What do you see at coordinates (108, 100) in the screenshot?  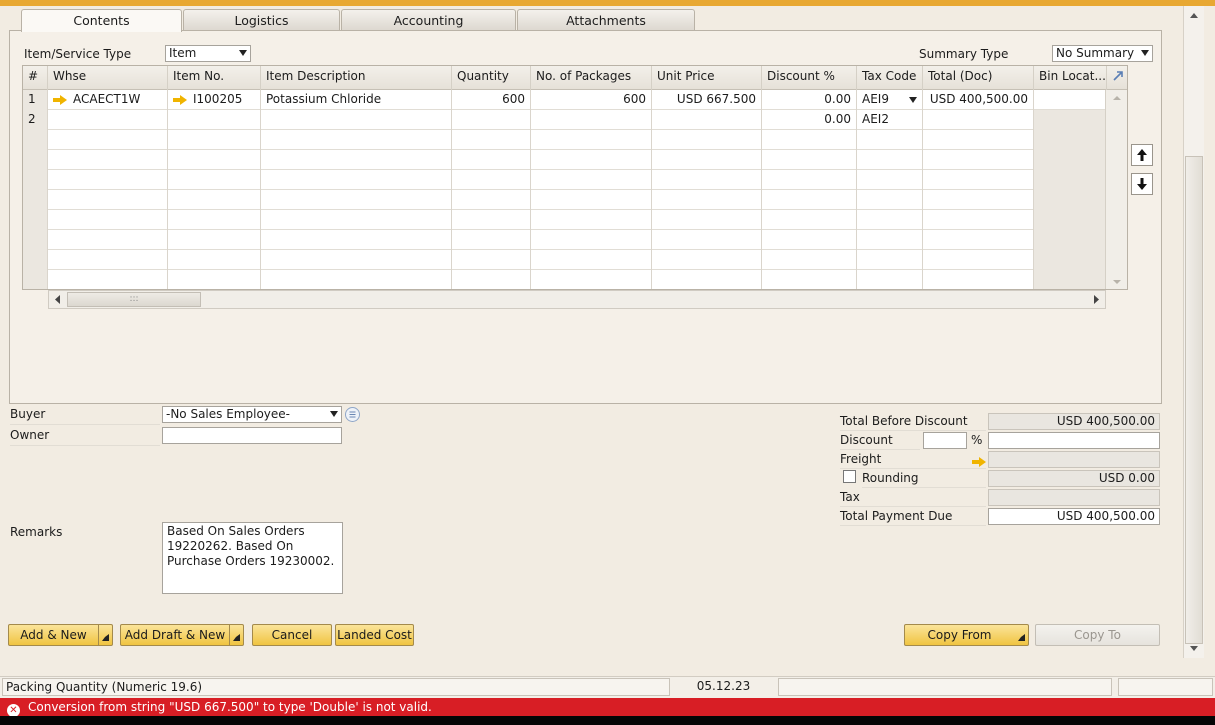 I see `whse-cell: ACAECT1W` at bounding box center [108, 100].